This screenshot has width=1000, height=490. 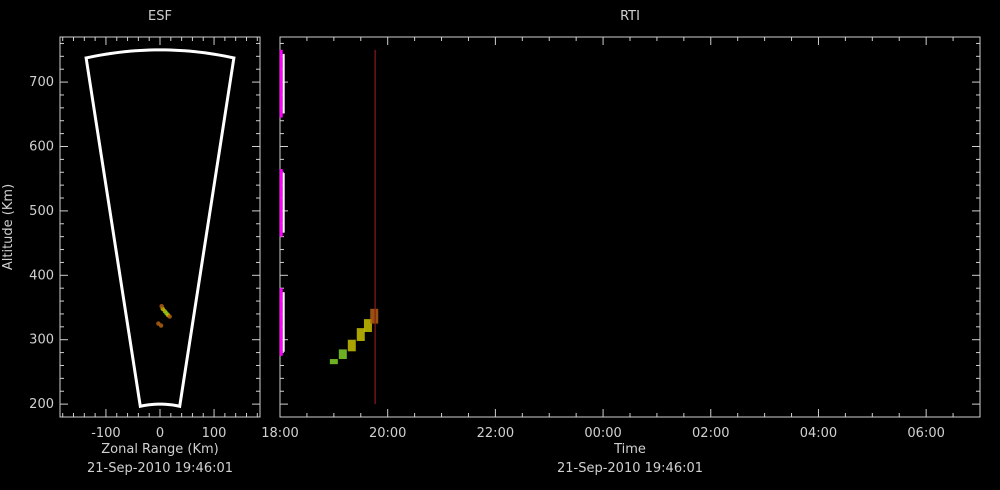 I want to click on rti-echo, so click(x=329, y=207).